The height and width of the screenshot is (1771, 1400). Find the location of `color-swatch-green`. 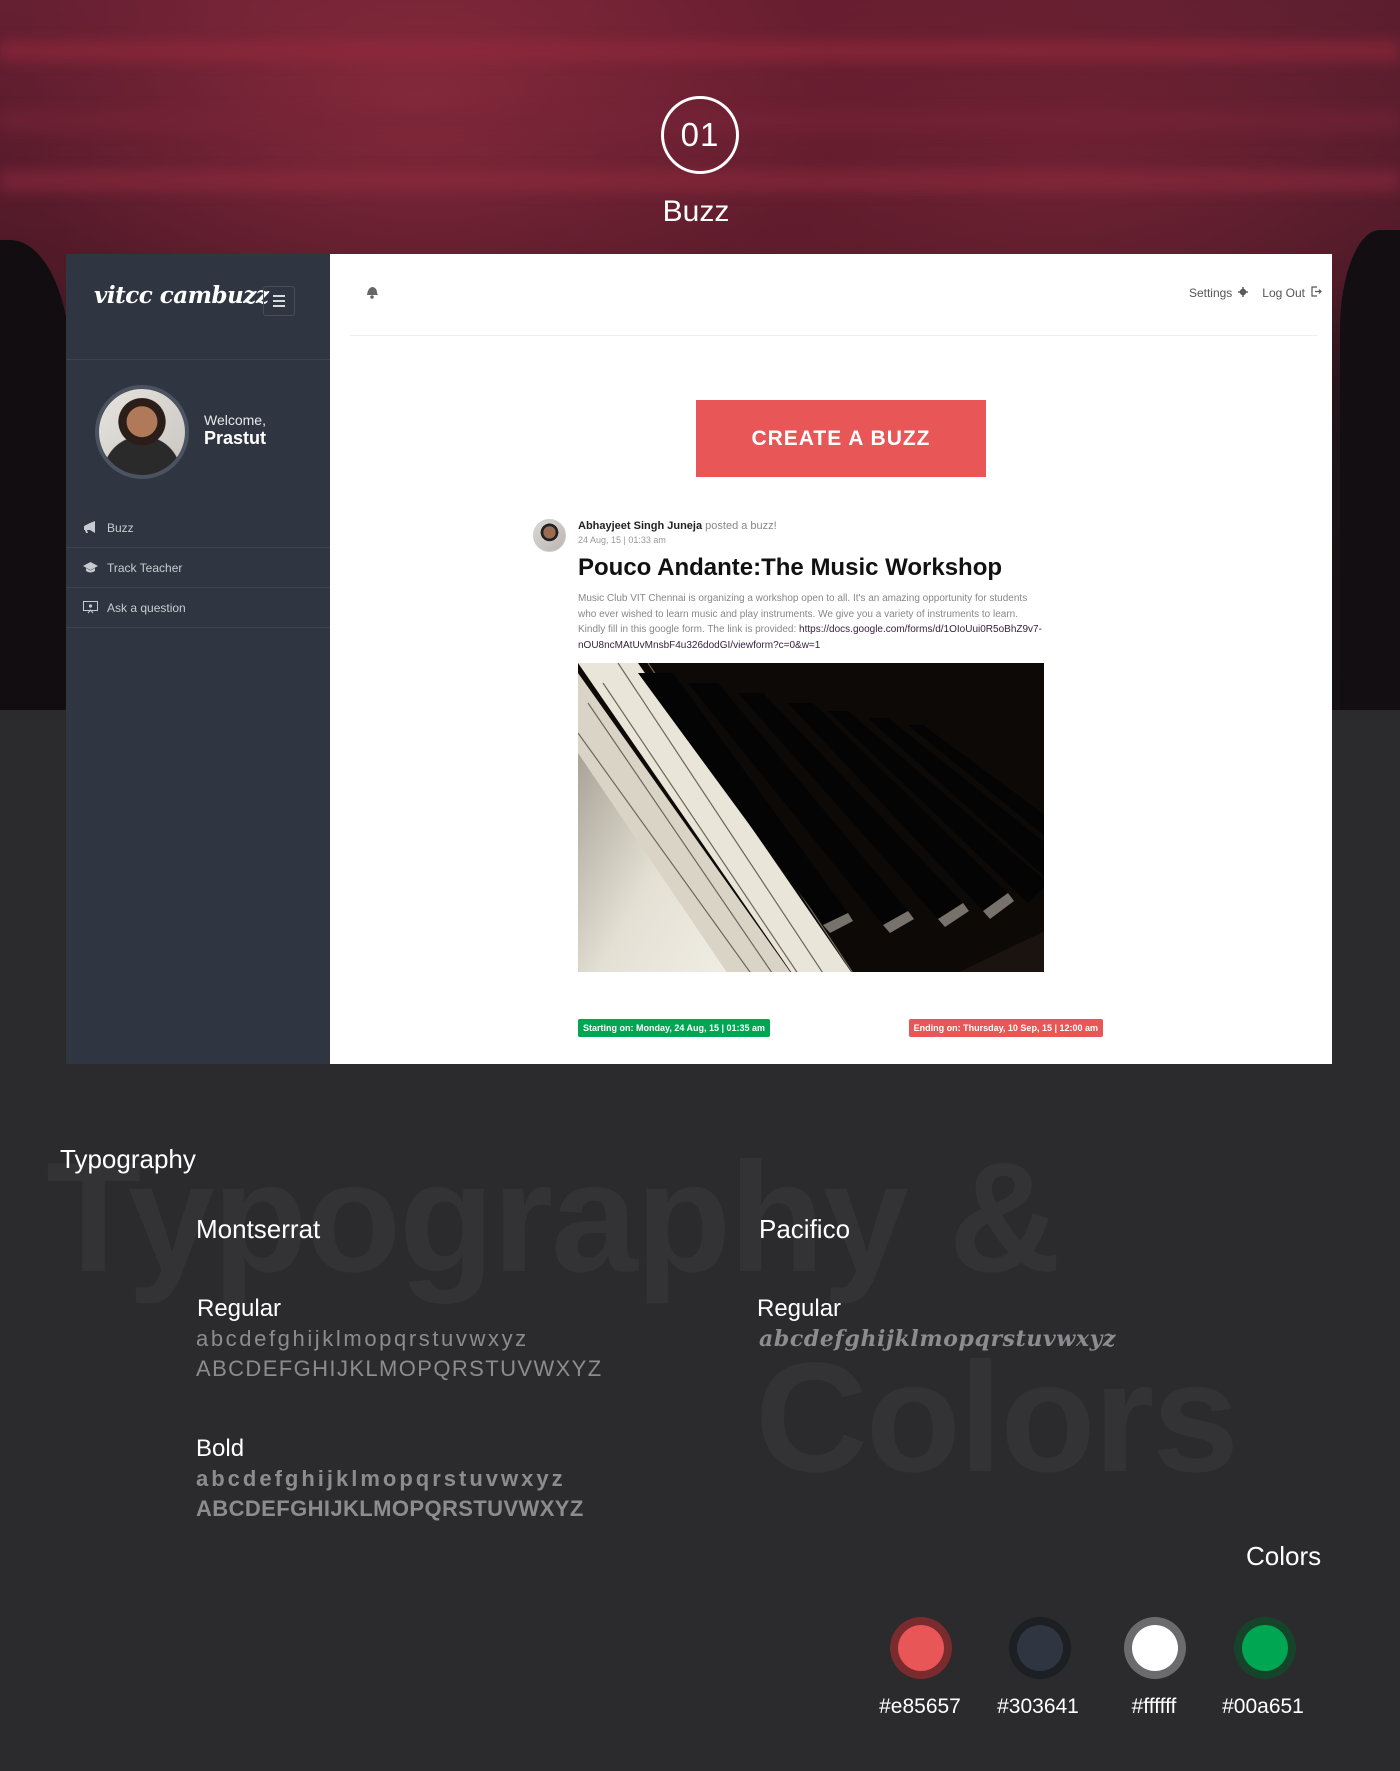

color-swatch-green is located at coordinates (1265, 1648).